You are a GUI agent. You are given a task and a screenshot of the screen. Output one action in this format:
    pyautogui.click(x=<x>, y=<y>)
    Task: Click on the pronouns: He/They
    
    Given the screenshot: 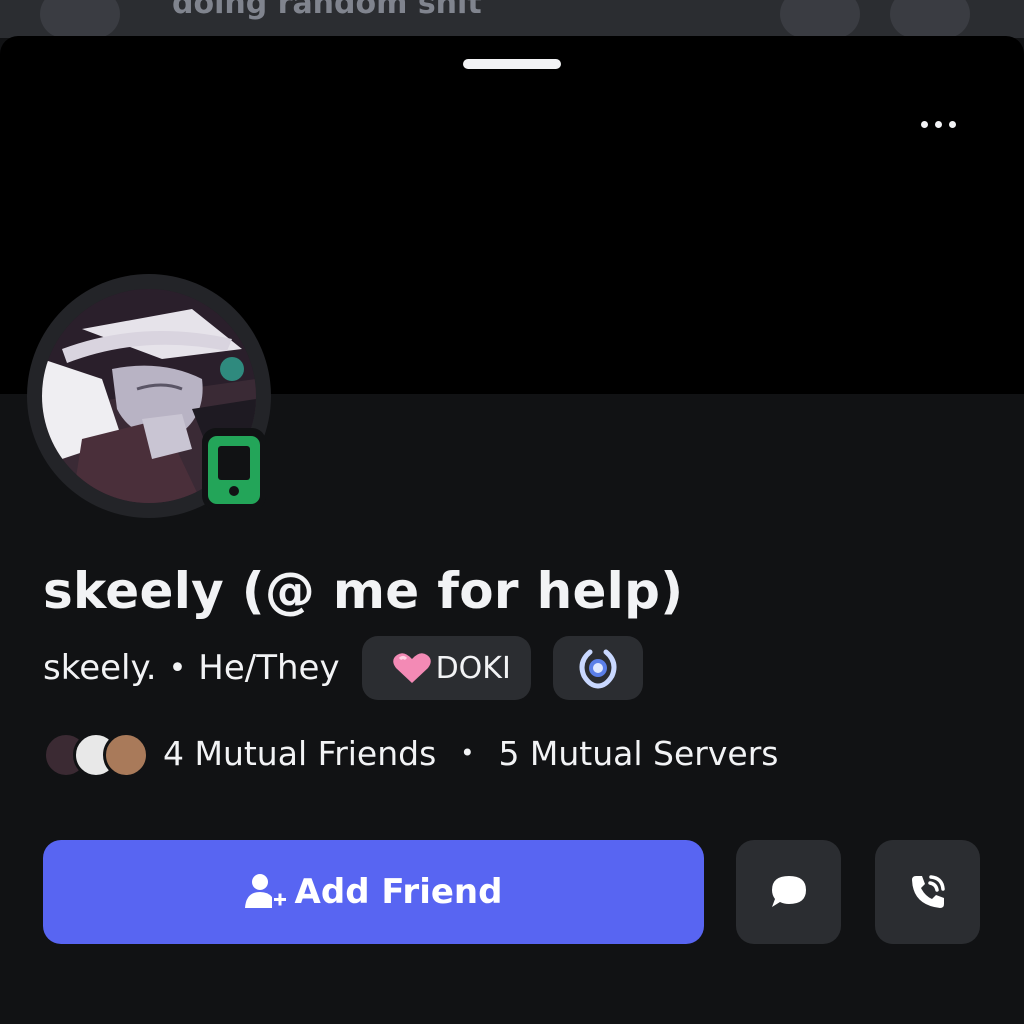 What is the action you would take?
    pyautogui.click(x=269, y=668)
    